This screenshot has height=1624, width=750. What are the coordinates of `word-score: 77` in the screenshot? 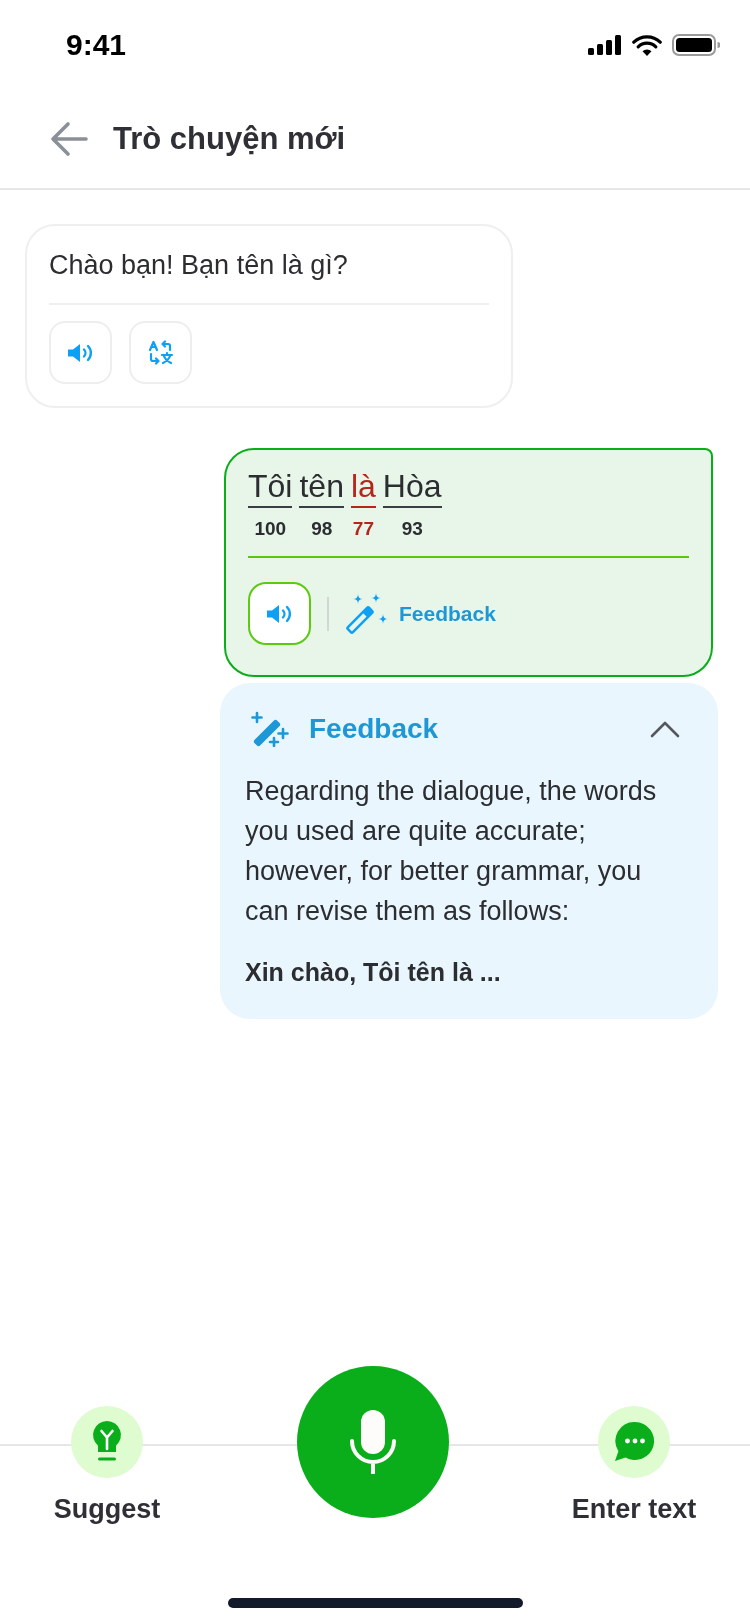 It's located at (363, 529).